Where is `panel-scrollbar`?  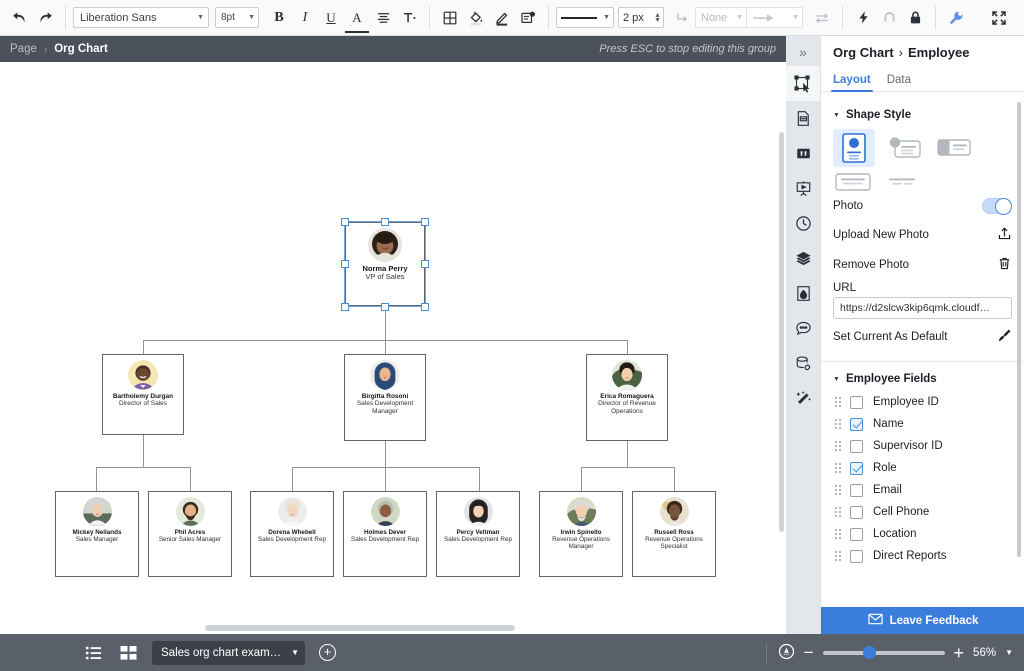 panel-scrollbar is located at coordinates (1019, 329).